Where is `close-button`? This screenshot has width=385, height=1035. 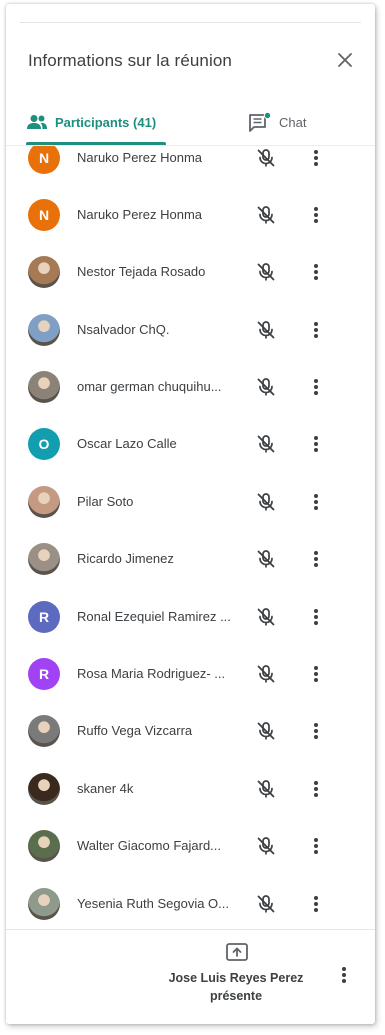 close-button is located at coordinates (345, 60).